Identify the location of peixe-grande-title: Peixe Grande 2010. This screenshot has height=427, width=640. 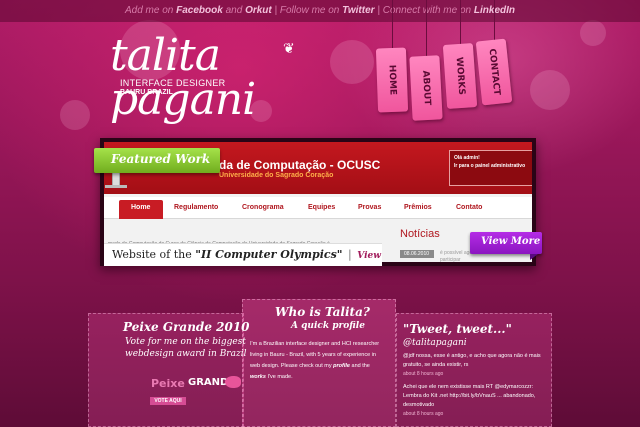
(186, 327).